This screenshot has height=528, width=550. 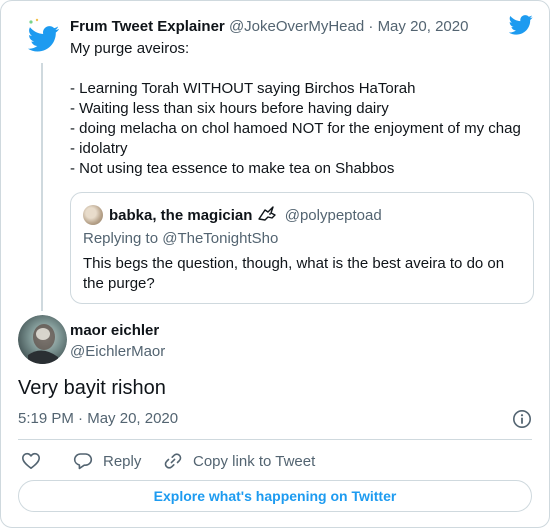 What do you see at coordinates (114, 330) in the screenshot?
I see `main-author-name: maor eichler` at bounding box center [114, 330].